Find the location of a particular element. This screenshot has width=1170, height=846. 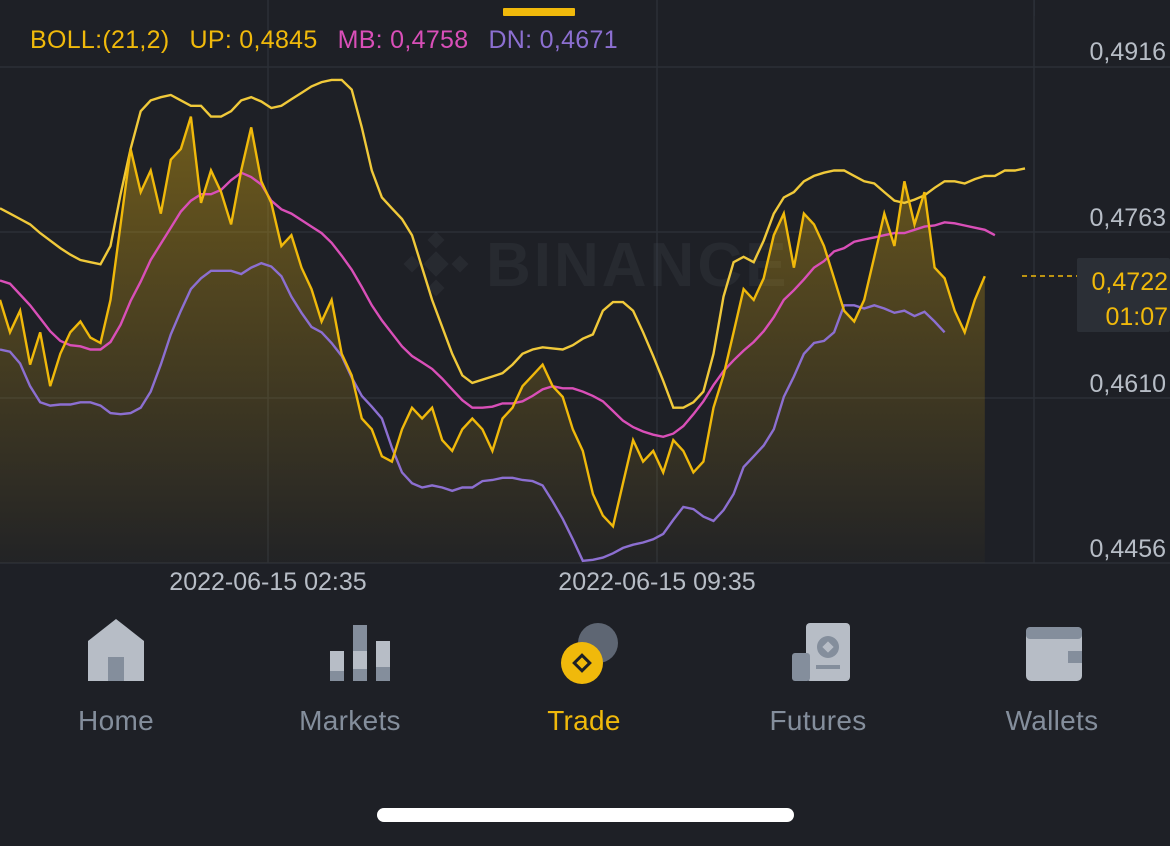

y-tick-label: 0,4916 is located at coordinates (1128, 52).